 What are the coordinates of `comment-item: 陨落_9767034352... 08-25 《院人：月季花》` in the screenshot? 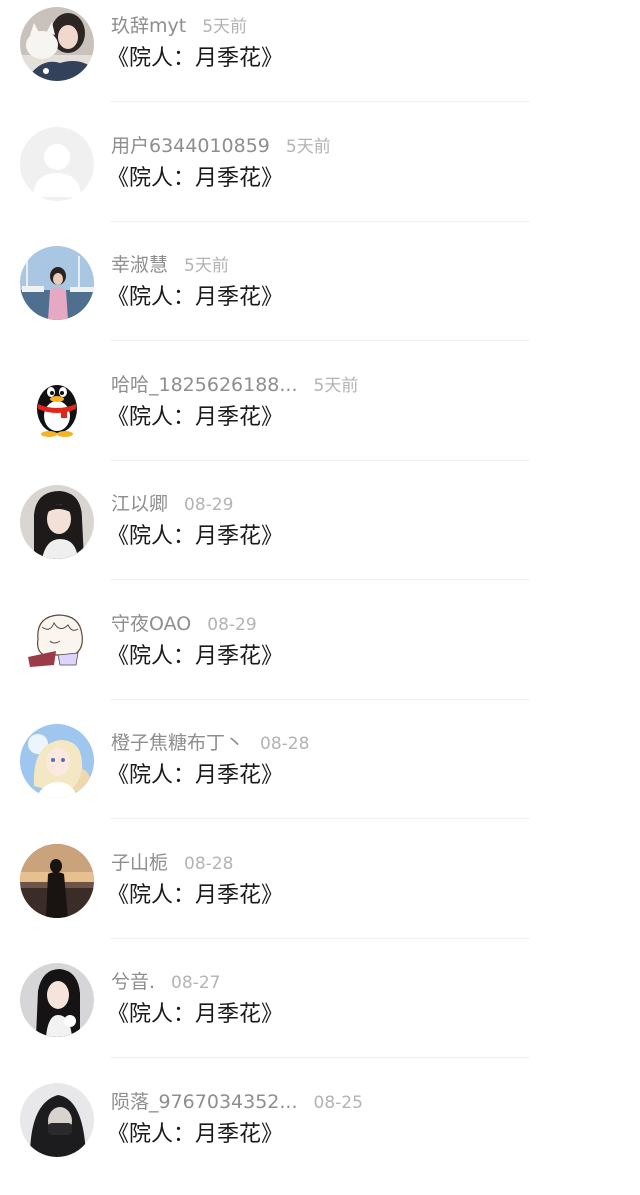 It's located at (320, 1135).